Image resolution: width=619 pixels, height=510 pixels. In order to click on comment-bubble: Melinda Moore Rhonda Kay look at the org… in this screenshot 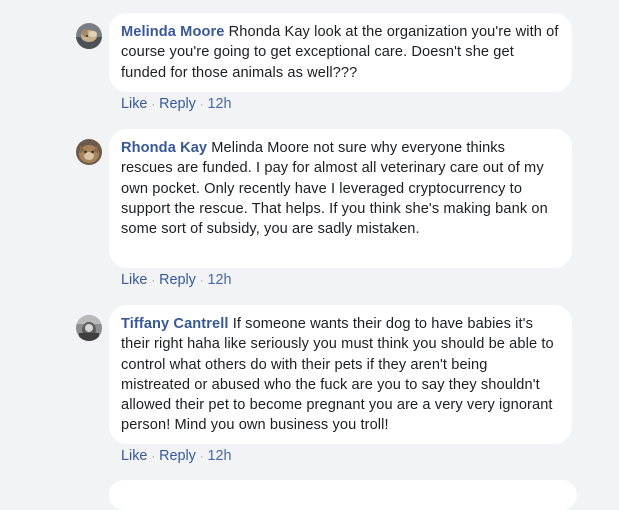, I will do `click(340, 52)`.